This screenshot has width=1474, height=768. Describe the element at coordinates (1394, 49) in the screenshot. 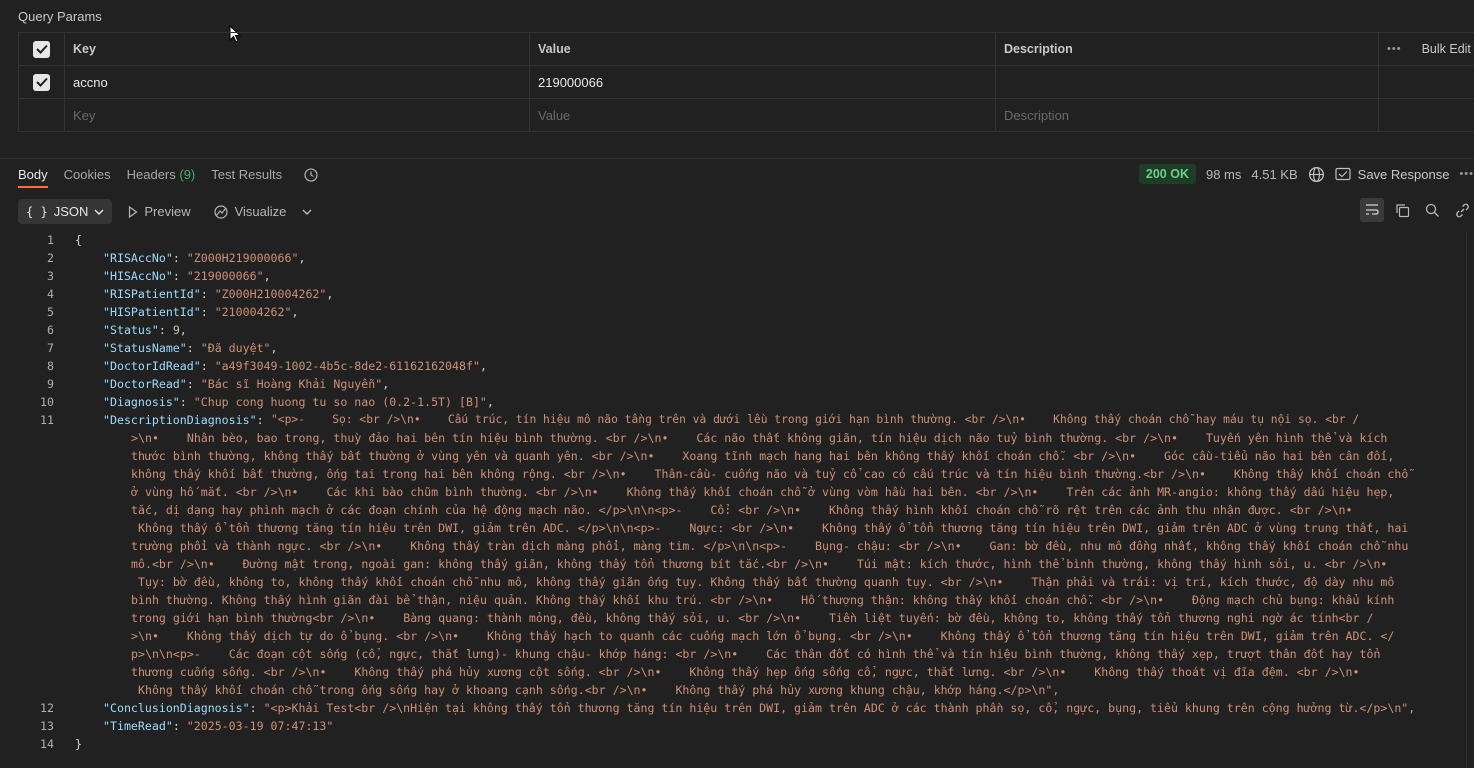

I see `more-options-icon: •••` at that location.